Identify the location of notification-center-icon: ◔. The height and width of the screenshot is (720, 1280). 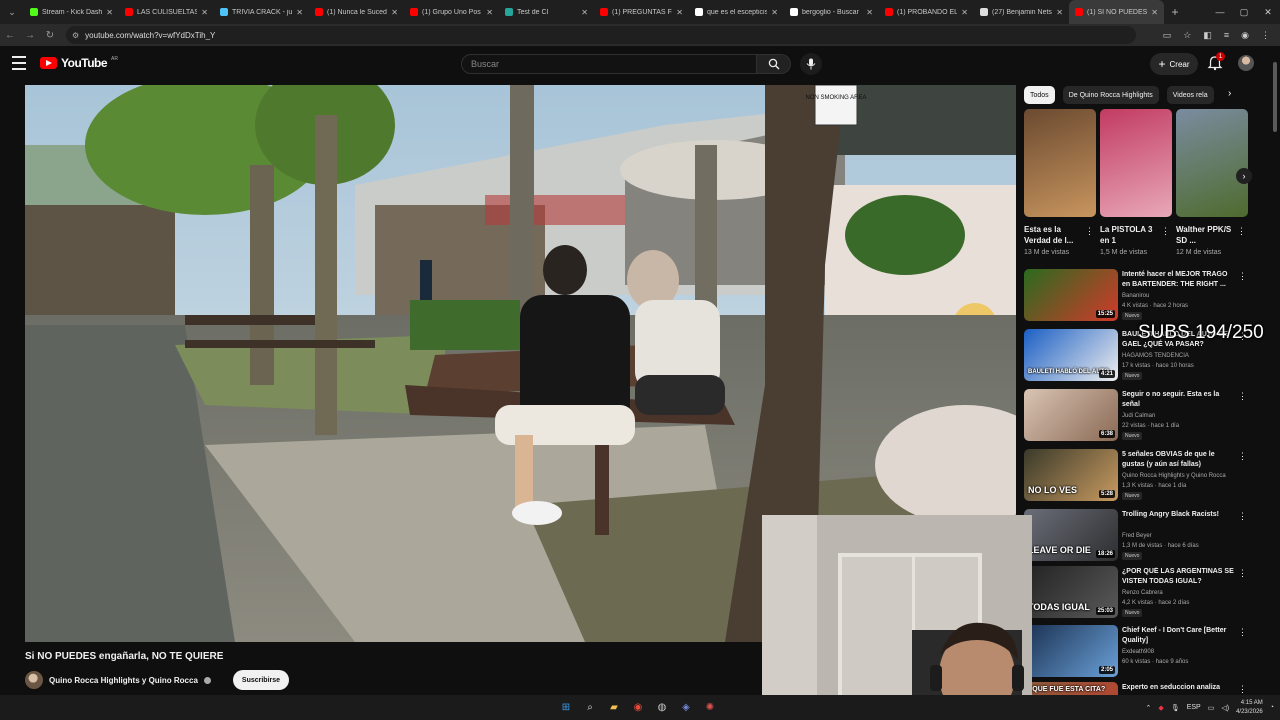
(1272, 707).